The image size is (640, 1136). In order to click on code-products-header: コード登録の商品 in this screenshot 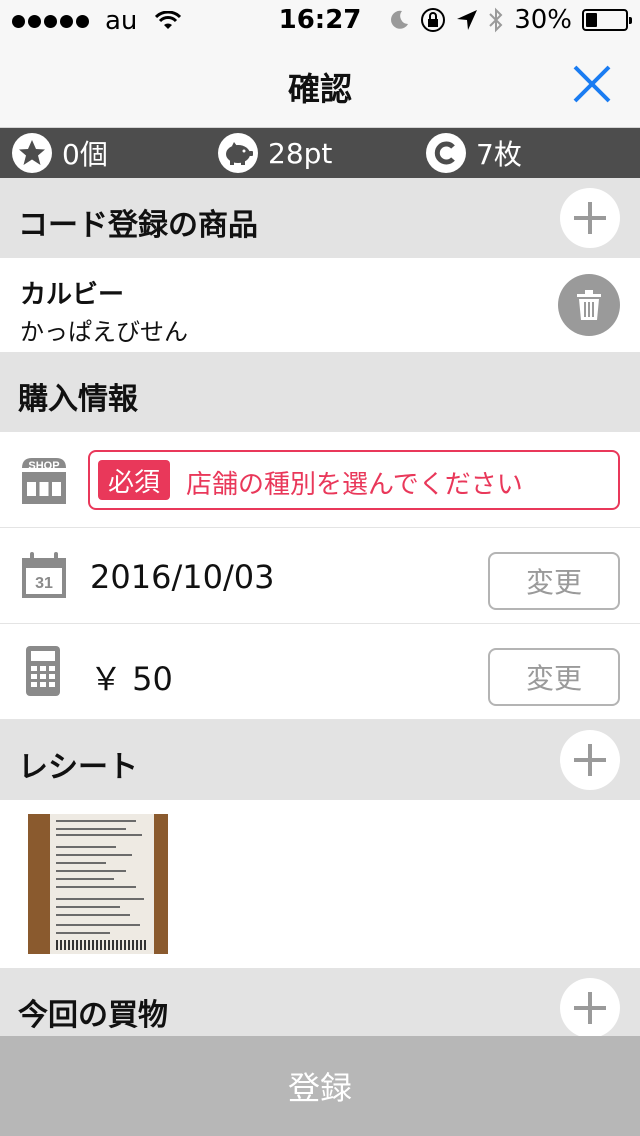, I will do `click(320, 218)`.